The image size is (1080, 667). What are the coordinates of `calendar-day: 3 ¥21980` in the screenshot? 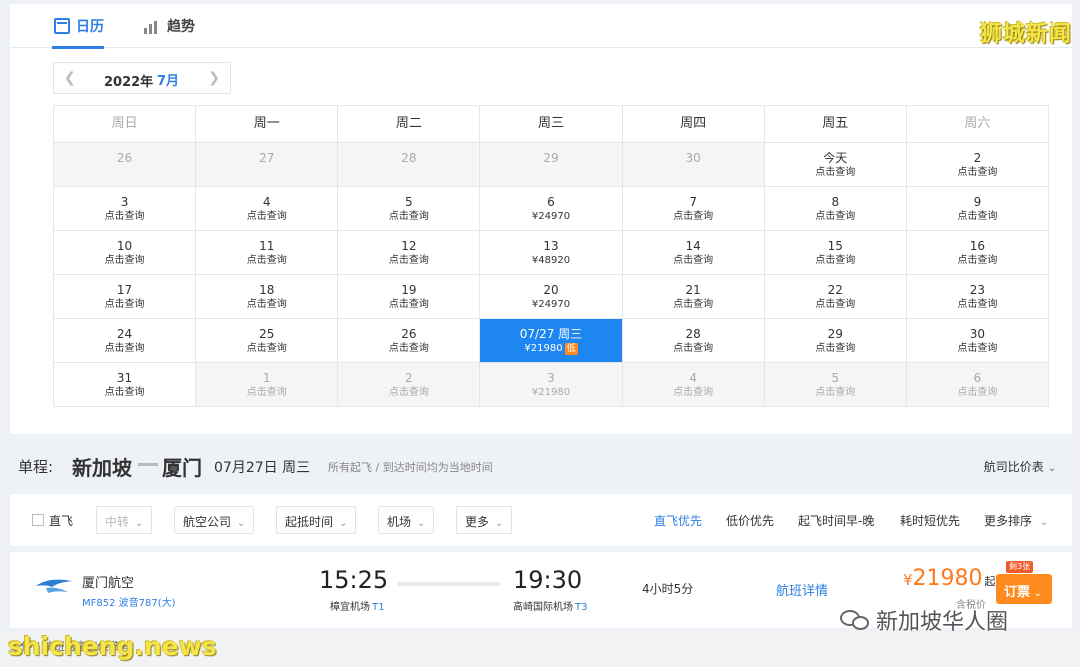 It's located at (551, 385).